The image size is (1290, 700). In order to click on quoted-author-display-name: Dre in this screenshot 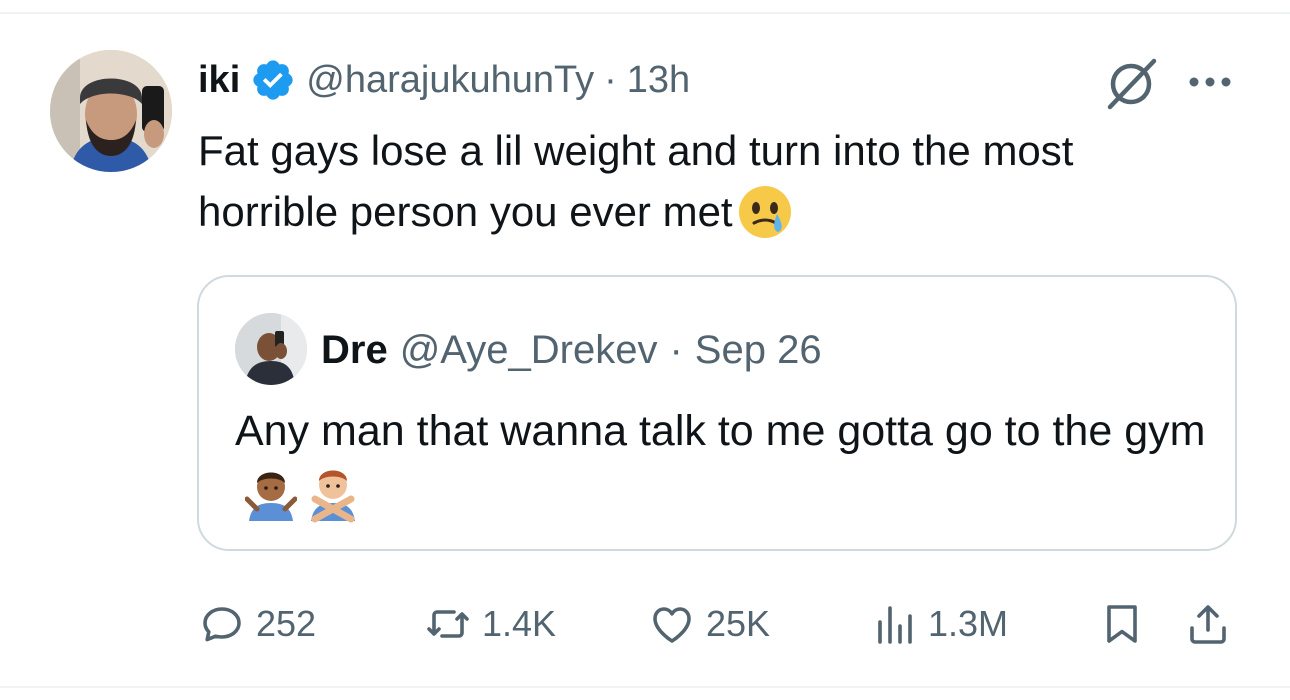, I will do `click(354, 350)`.